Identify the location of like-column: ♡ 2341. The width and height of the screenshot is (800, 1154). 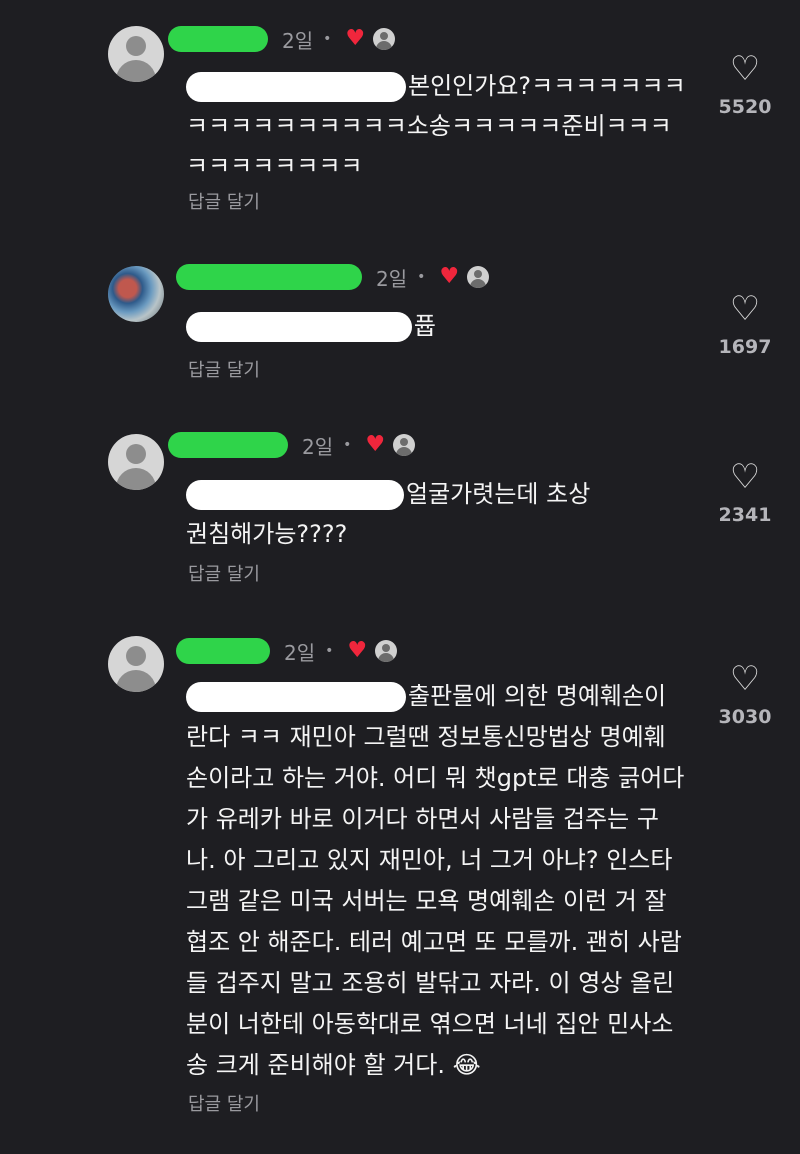
(745, 493).